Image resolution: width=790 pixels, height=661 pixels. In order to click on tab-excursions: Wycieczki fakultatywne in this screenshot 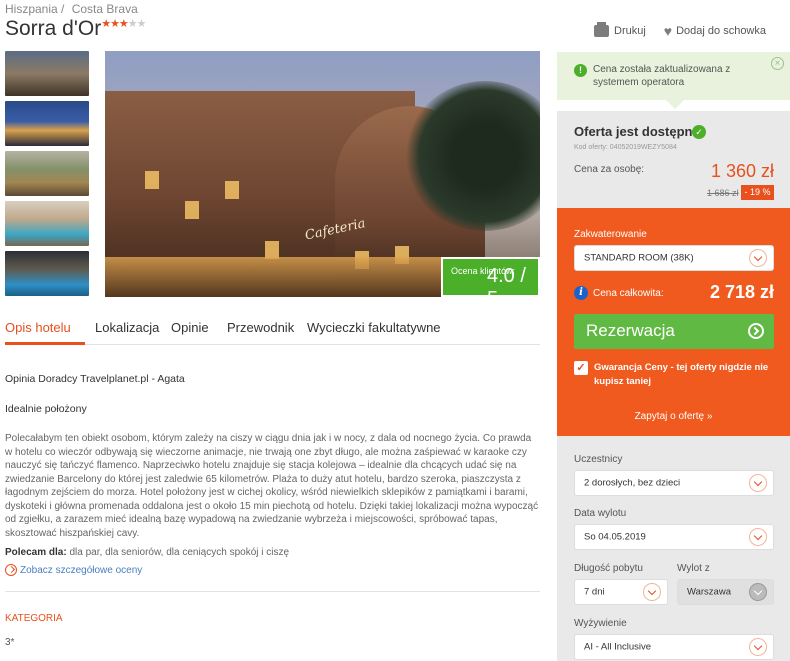, I will do `click(374, 327)`.